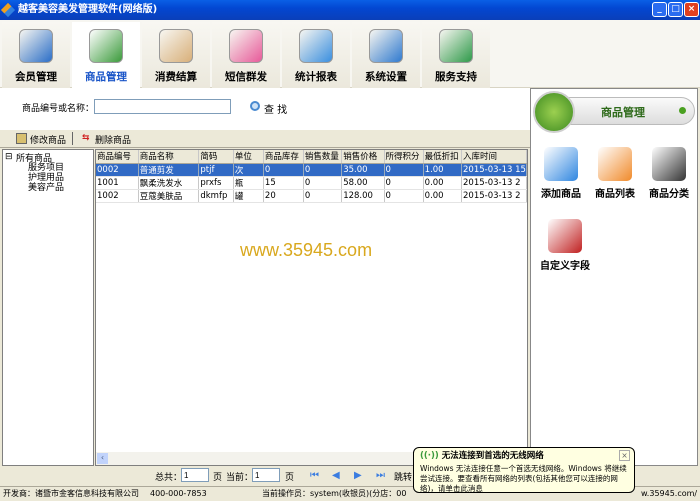 The width and height of the screenshot is (700, 501). I want to click on column-header: 销售价格, so click(363, 157).